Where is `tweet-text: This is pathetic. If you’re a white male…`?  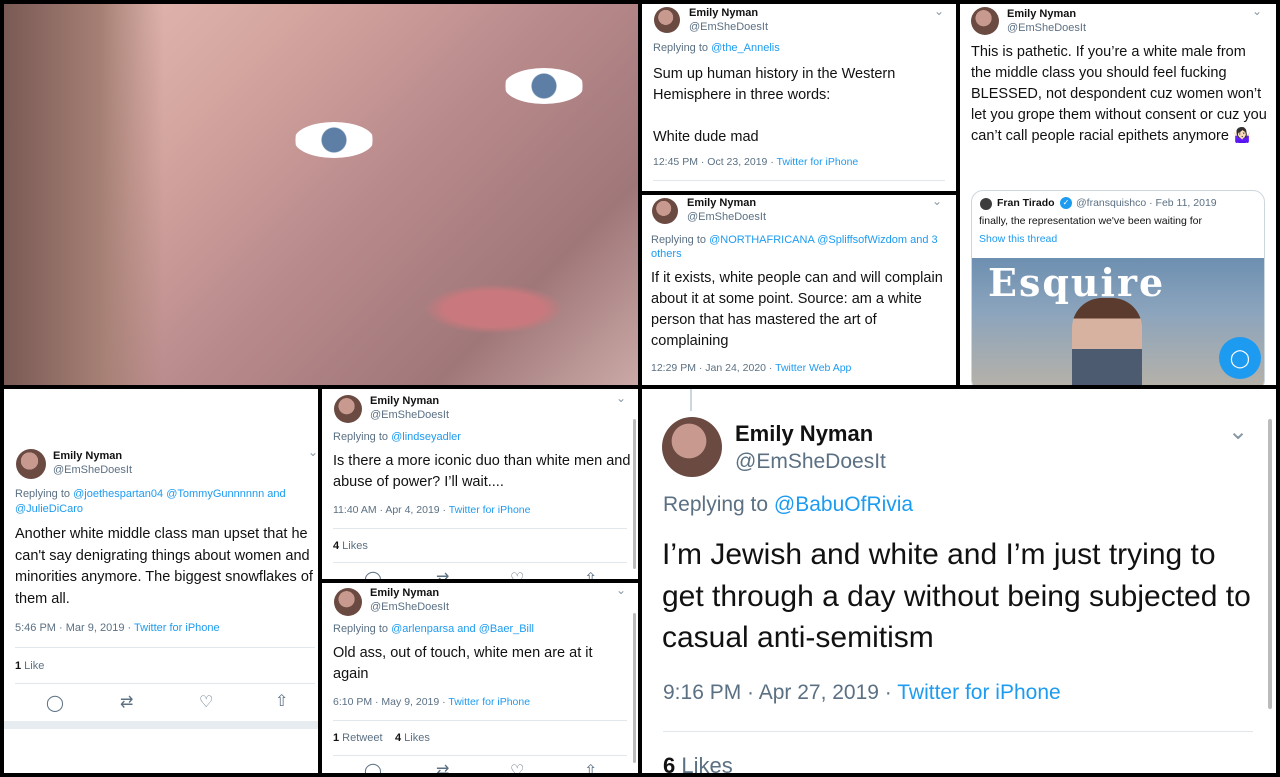
tweet-text: This is pathetic. If you’re a white male… is located at coordinates (1119, 94).